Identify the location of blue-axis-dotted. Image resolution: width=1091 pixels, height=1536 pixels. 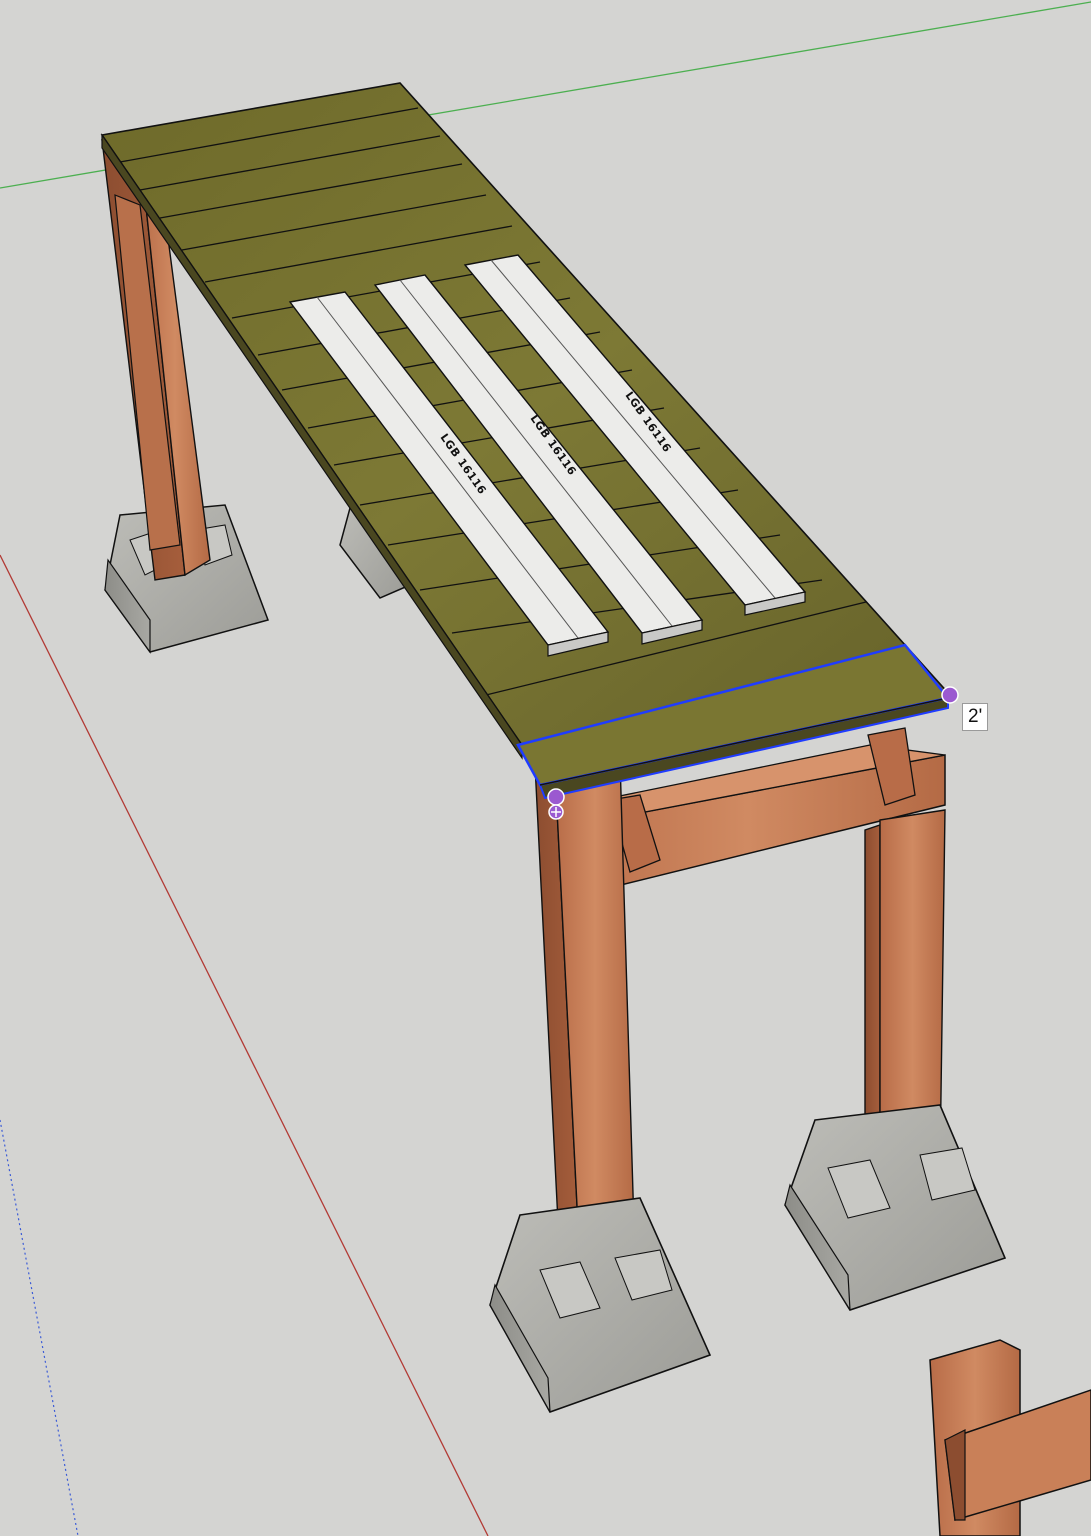
(39, 1327).